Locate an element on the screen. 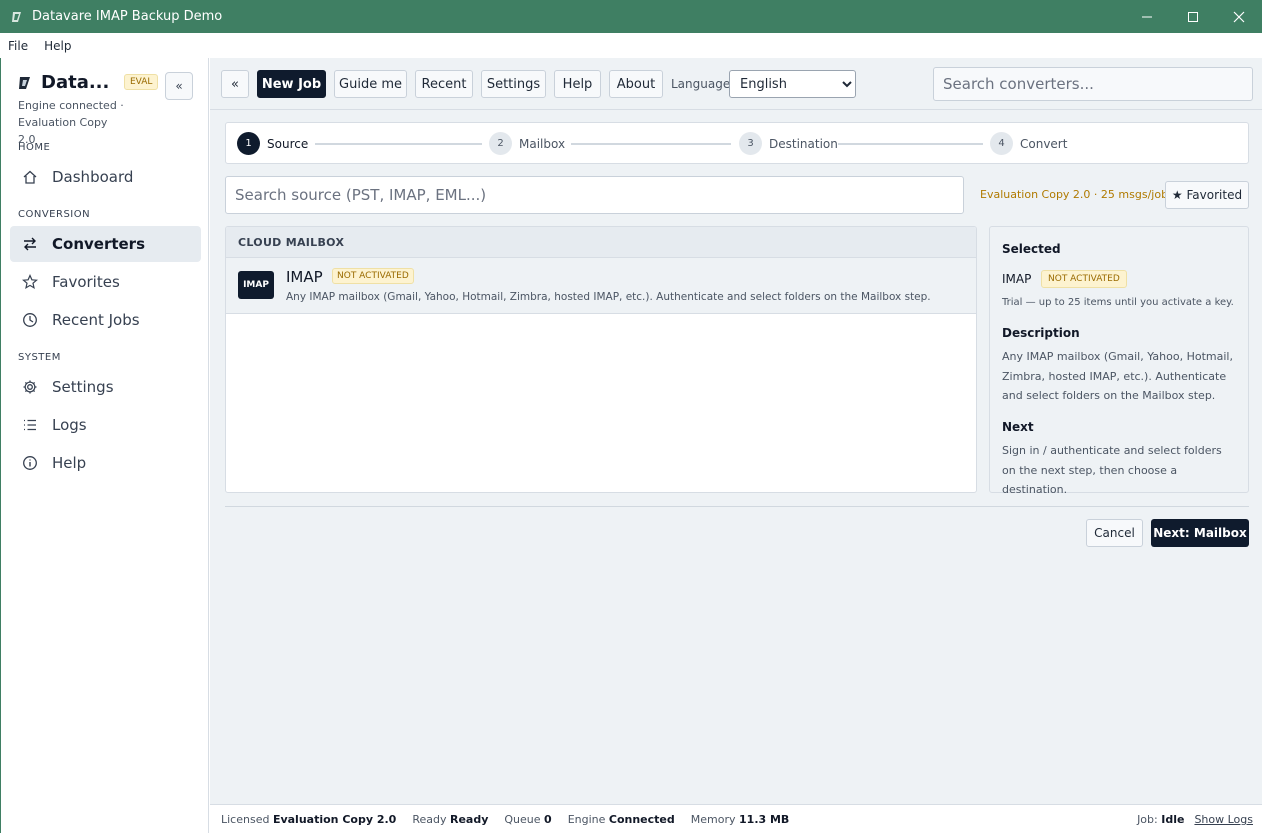  status-value: Connected is located at coordinates (641, 819).